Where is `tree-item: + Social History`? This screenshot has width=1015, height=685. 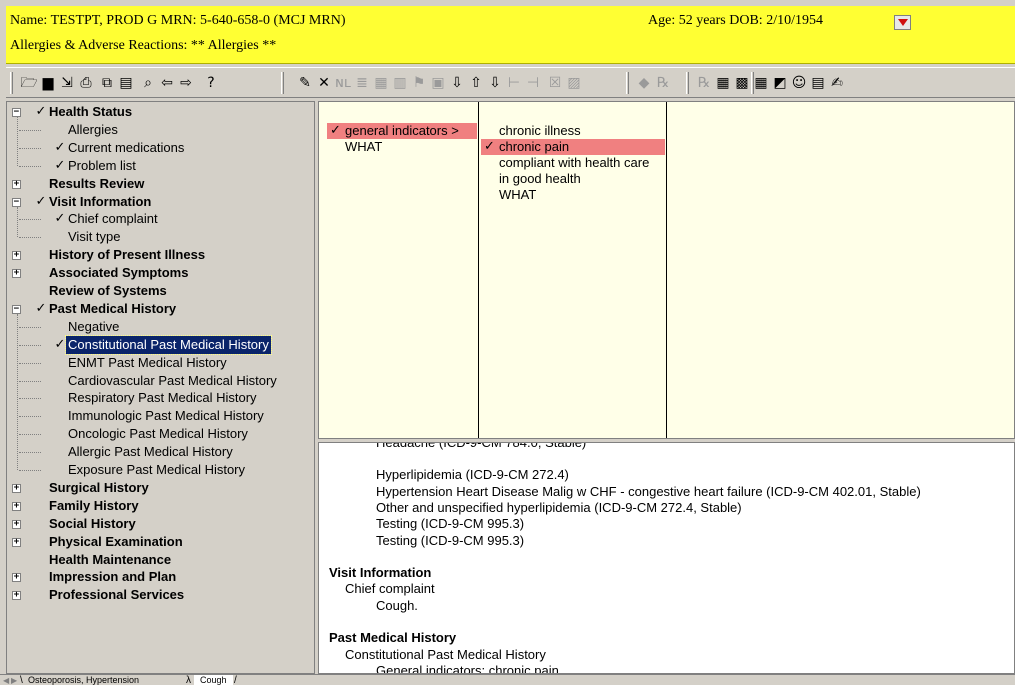
tree-item: + Social History is located at coordinates (159, 524).